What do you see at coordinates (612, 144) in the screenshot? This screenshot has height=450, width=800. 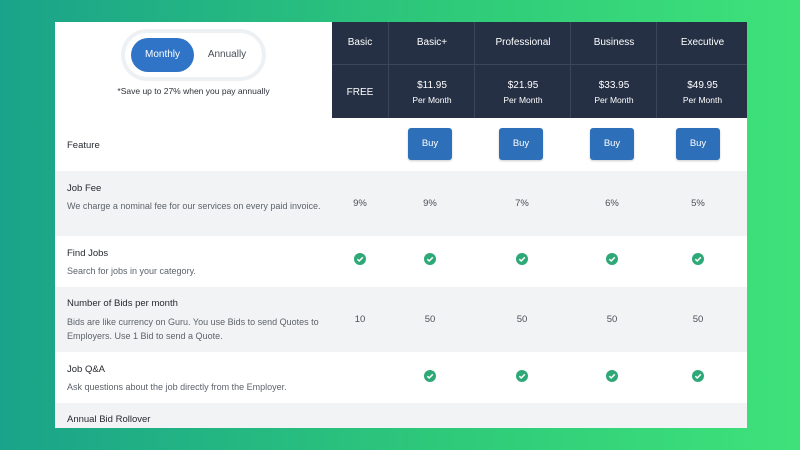 I see `buy-business-button: Buy` at bounding box center [612, 144].